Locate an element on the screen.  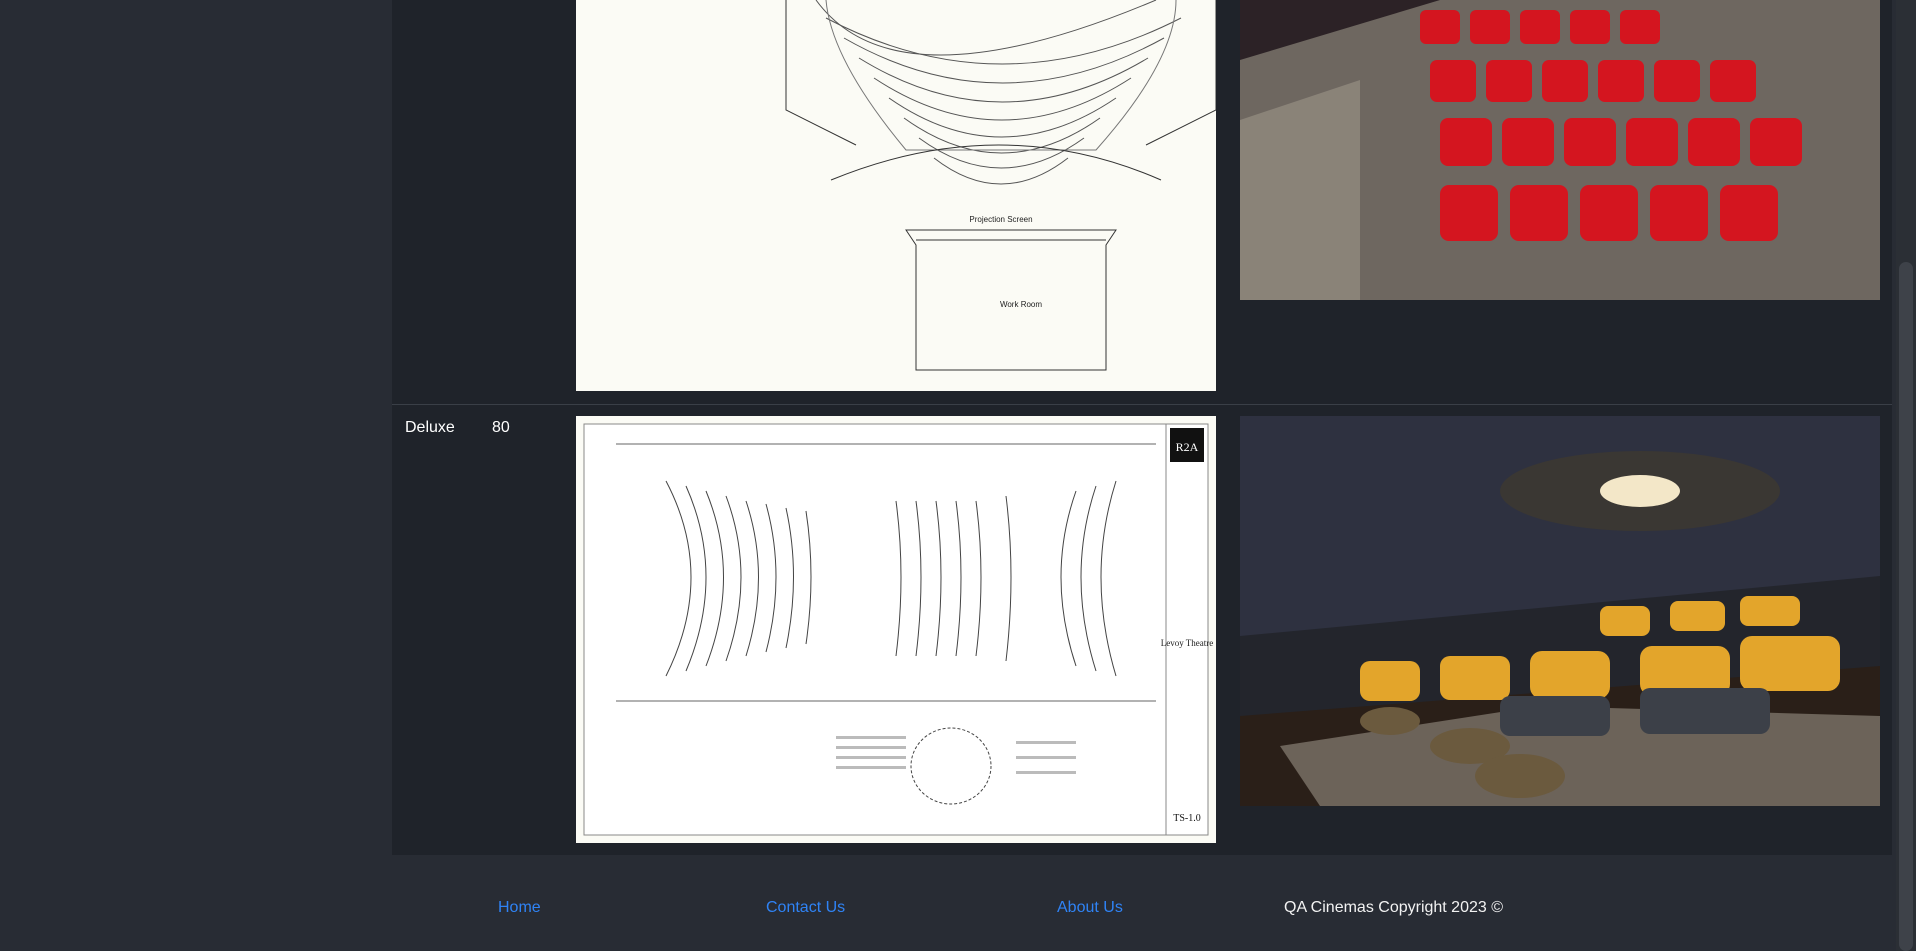
standard-seating-plan-image: Projection Screen Work Room is located at coordinates (896, 195).